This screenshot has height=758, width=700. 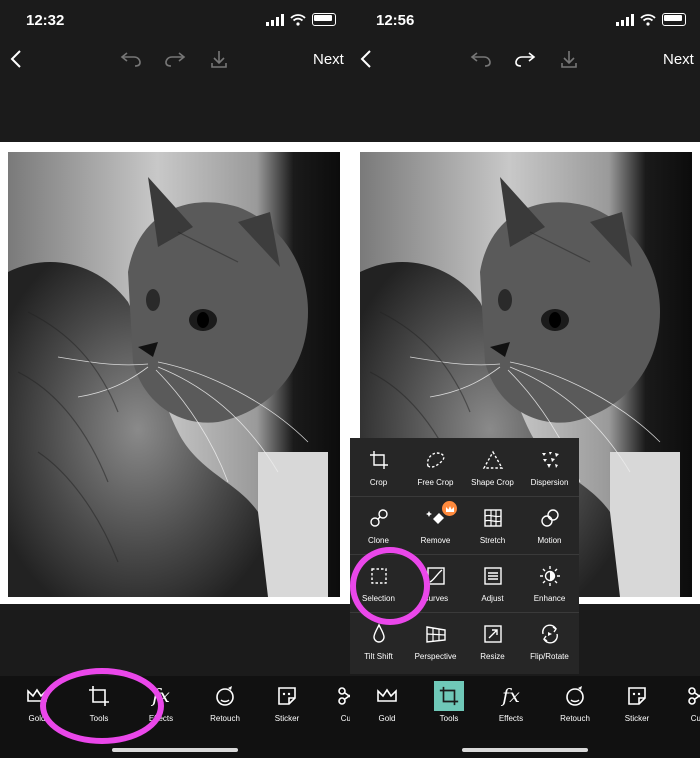 I want to click on top-bar: 12:32 Next, so click(x=175, y=39).